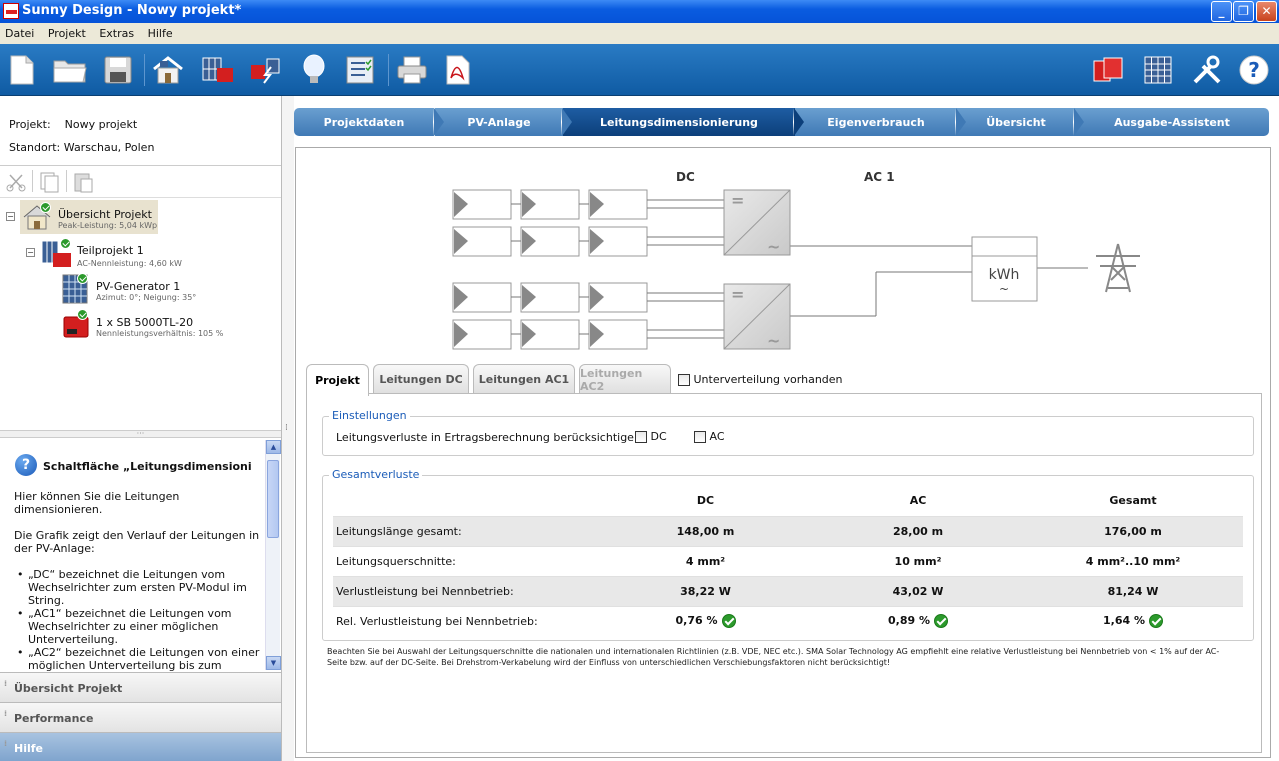  I want to click on scroll-thumb, so click(273, 499).